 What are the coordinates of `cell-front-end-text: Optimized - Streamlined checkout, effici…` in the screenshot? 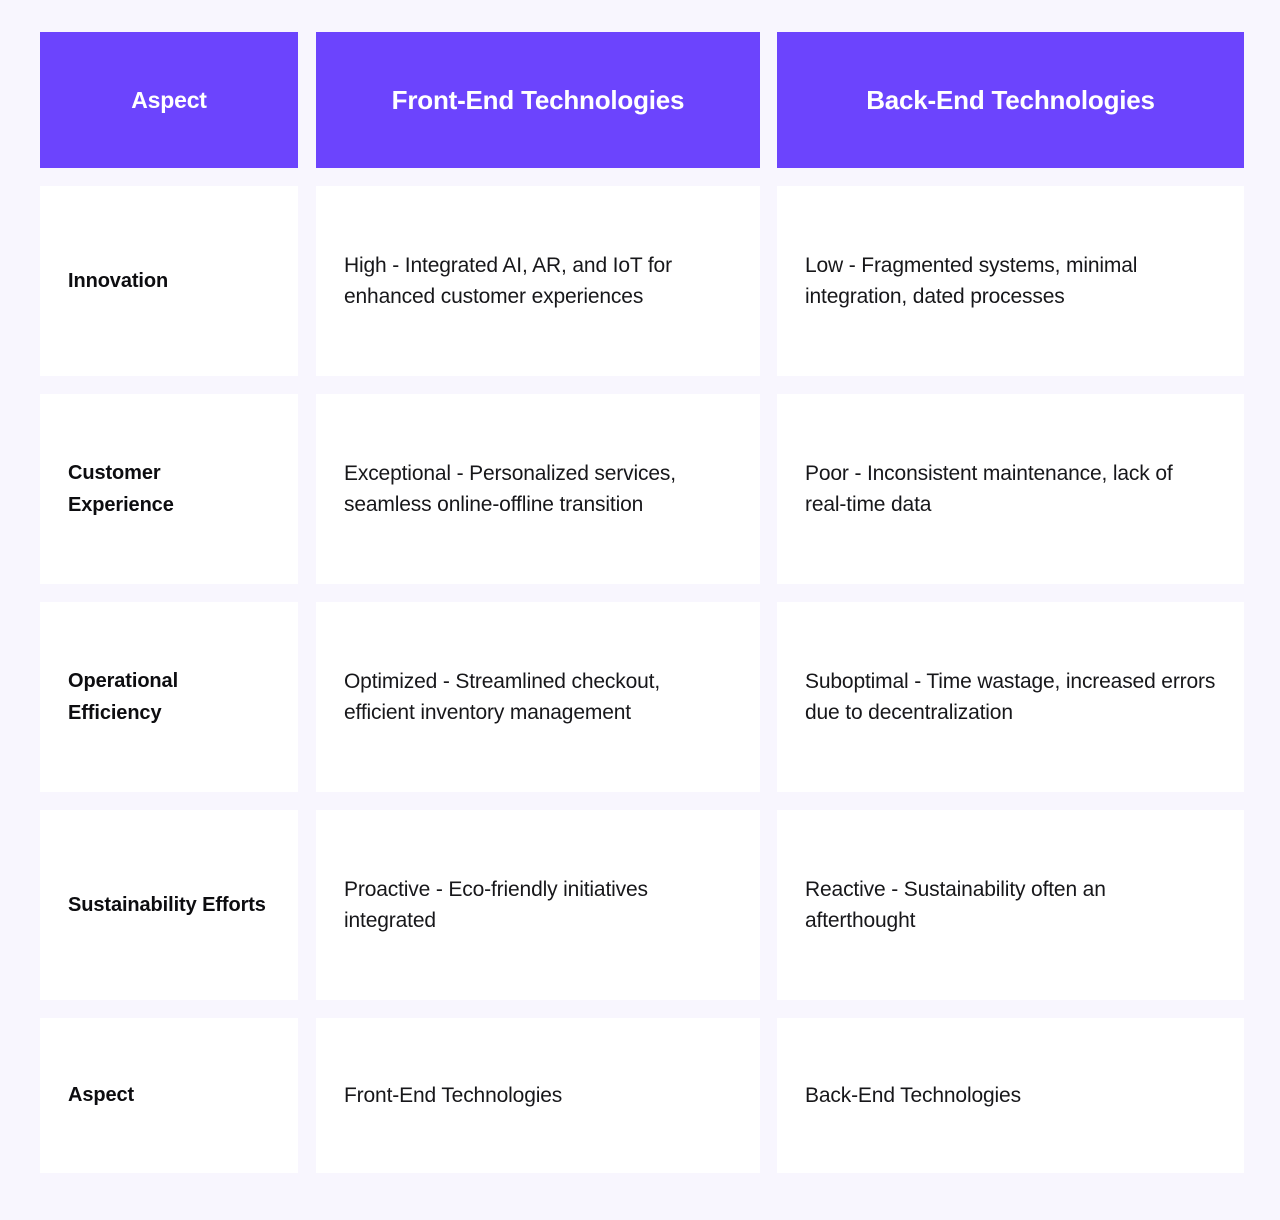 It's located at (502, 697).